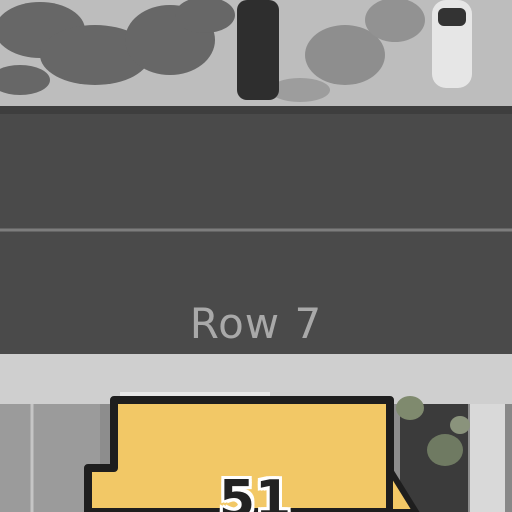 The image size is (512, 512). I want to click on lot-number-label: 51, so click(255, 491).